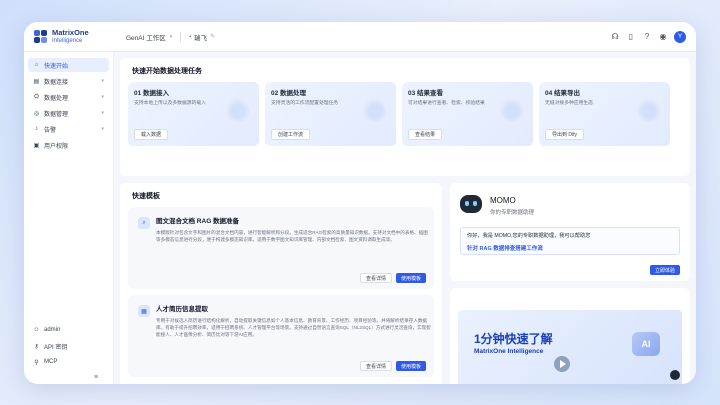 Image resolution: width=720 pixels, height=405 pixels. What do you see at coordinates (649, 111) in the screenshot?
I see `cloud-export-icon` at bounding box center [649, 111].